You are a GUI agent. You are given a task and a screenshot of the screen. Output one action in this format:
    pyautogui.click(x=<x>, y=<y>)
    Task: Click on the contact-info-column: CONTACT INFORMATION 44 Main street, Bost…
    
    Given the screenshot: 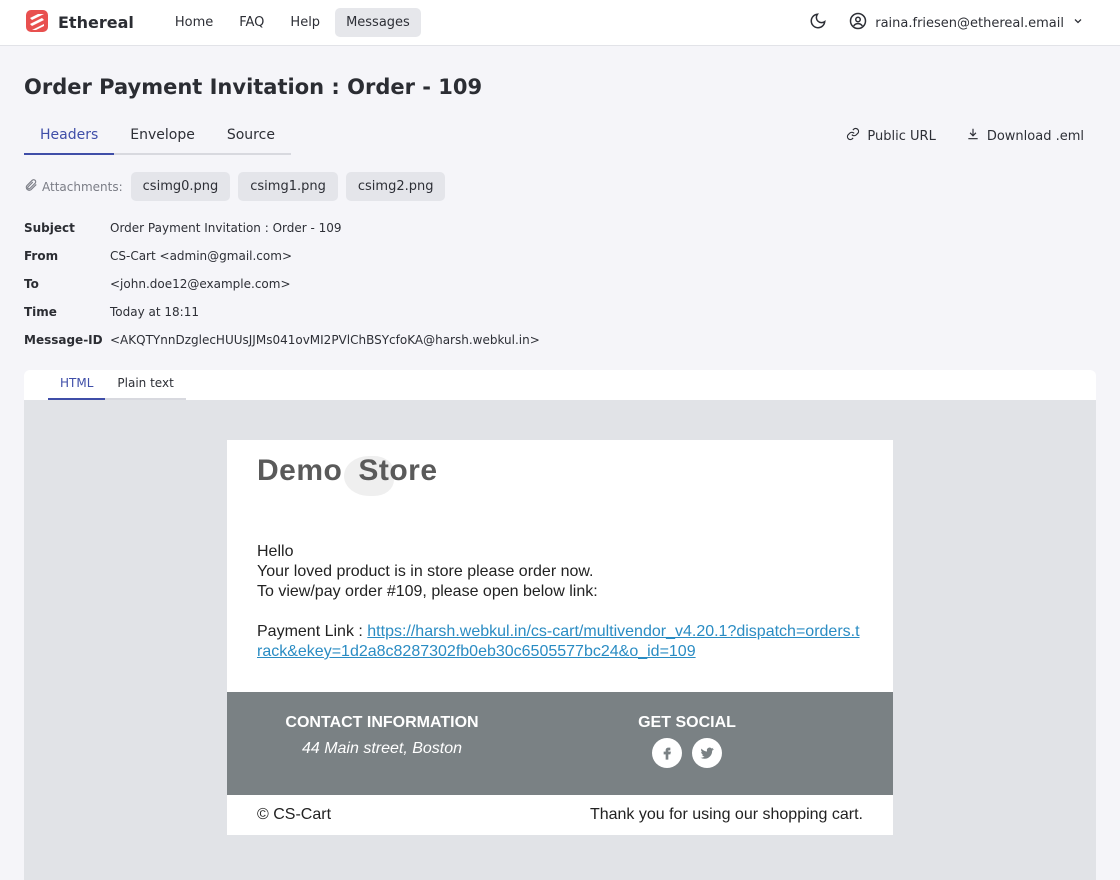 What is the action you would take?
    pyautogui.click(x=382, y=743)
    